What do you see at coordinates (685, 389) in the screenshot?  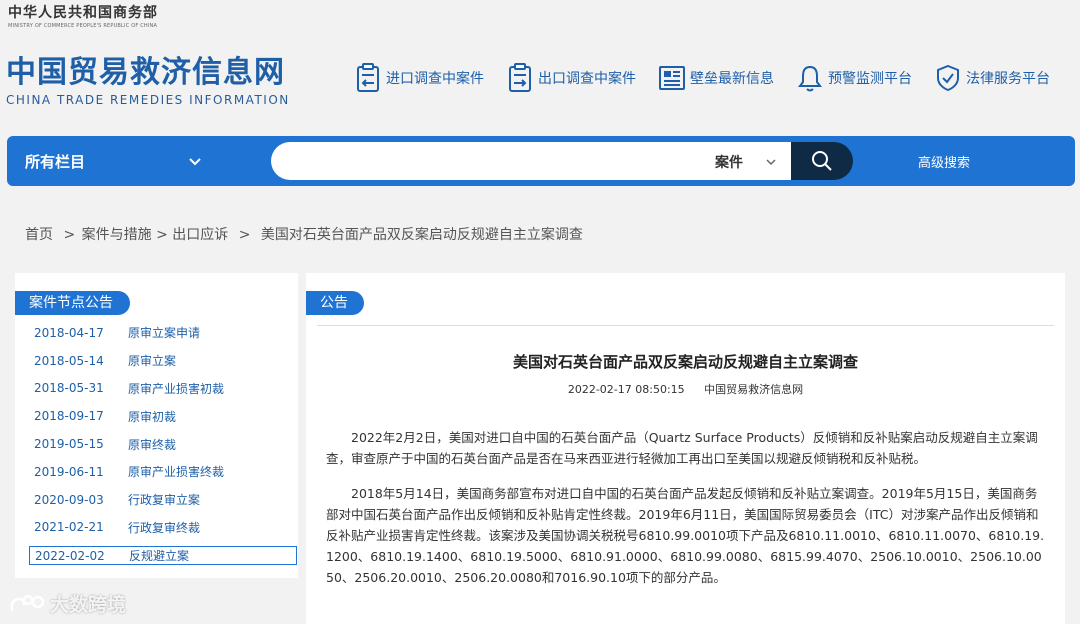 I see `article-meta: 2022-02-17 08:50:15 中国贸易救济信息网` at bounding box center [685, 389].